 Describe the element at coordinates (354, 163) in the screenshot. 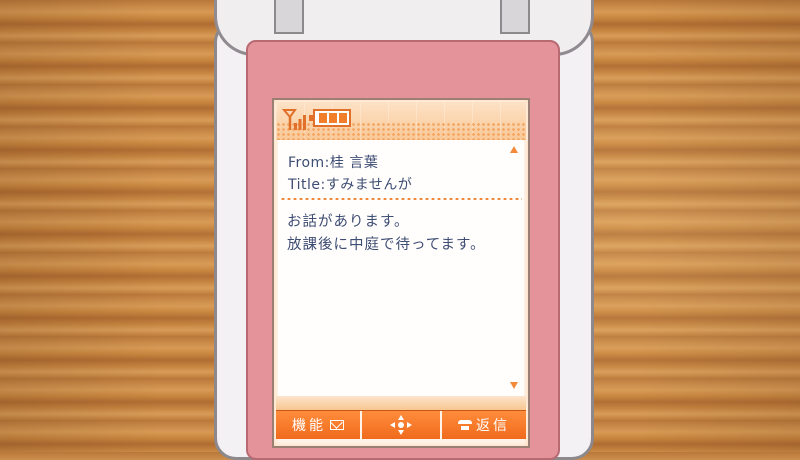

I see `sender-name: 桂 言葉` at that location.